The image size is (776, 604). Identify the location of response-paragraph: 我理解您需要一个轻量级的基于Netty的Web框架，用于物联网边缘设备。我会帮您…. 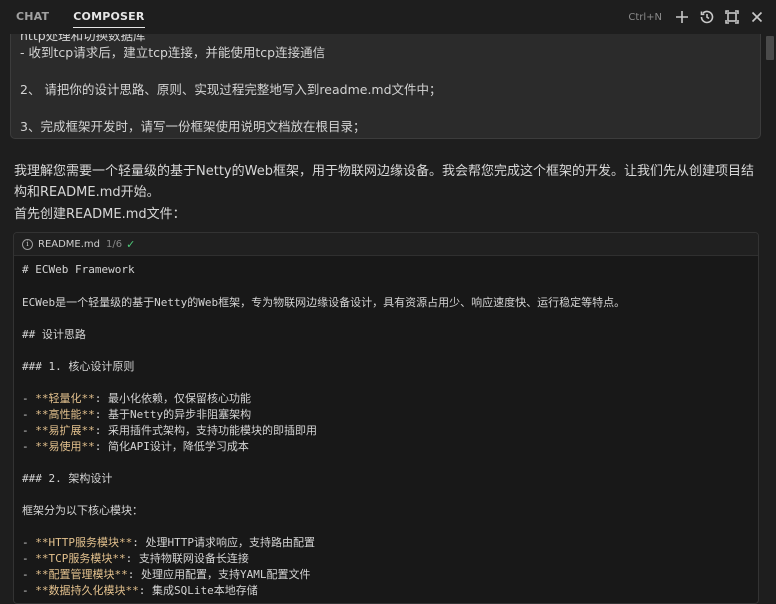
(384, 182).